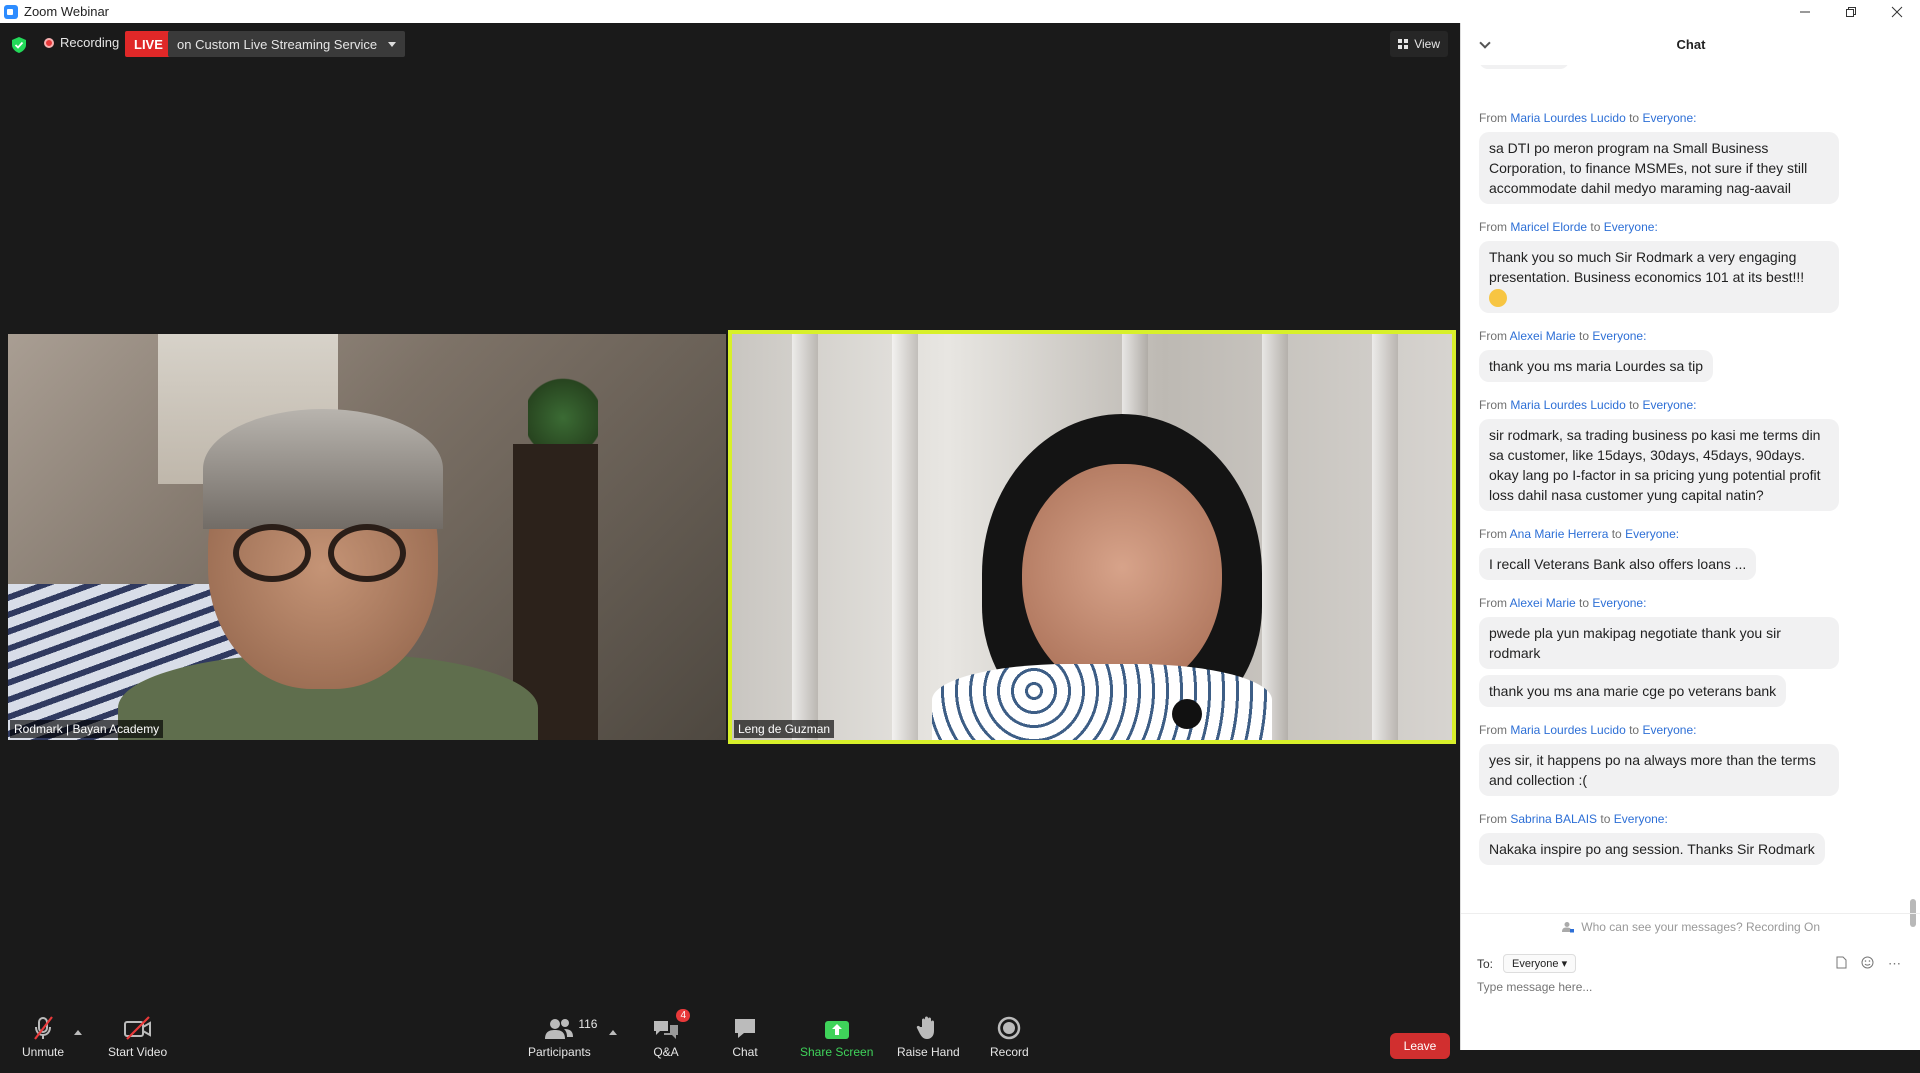 Image resolution: width=1920 pixels, height=1073 pixels. Describe the element at coordinates (1498, 298) in the screenshot. I see `smiling-emoji-icon` at that location.